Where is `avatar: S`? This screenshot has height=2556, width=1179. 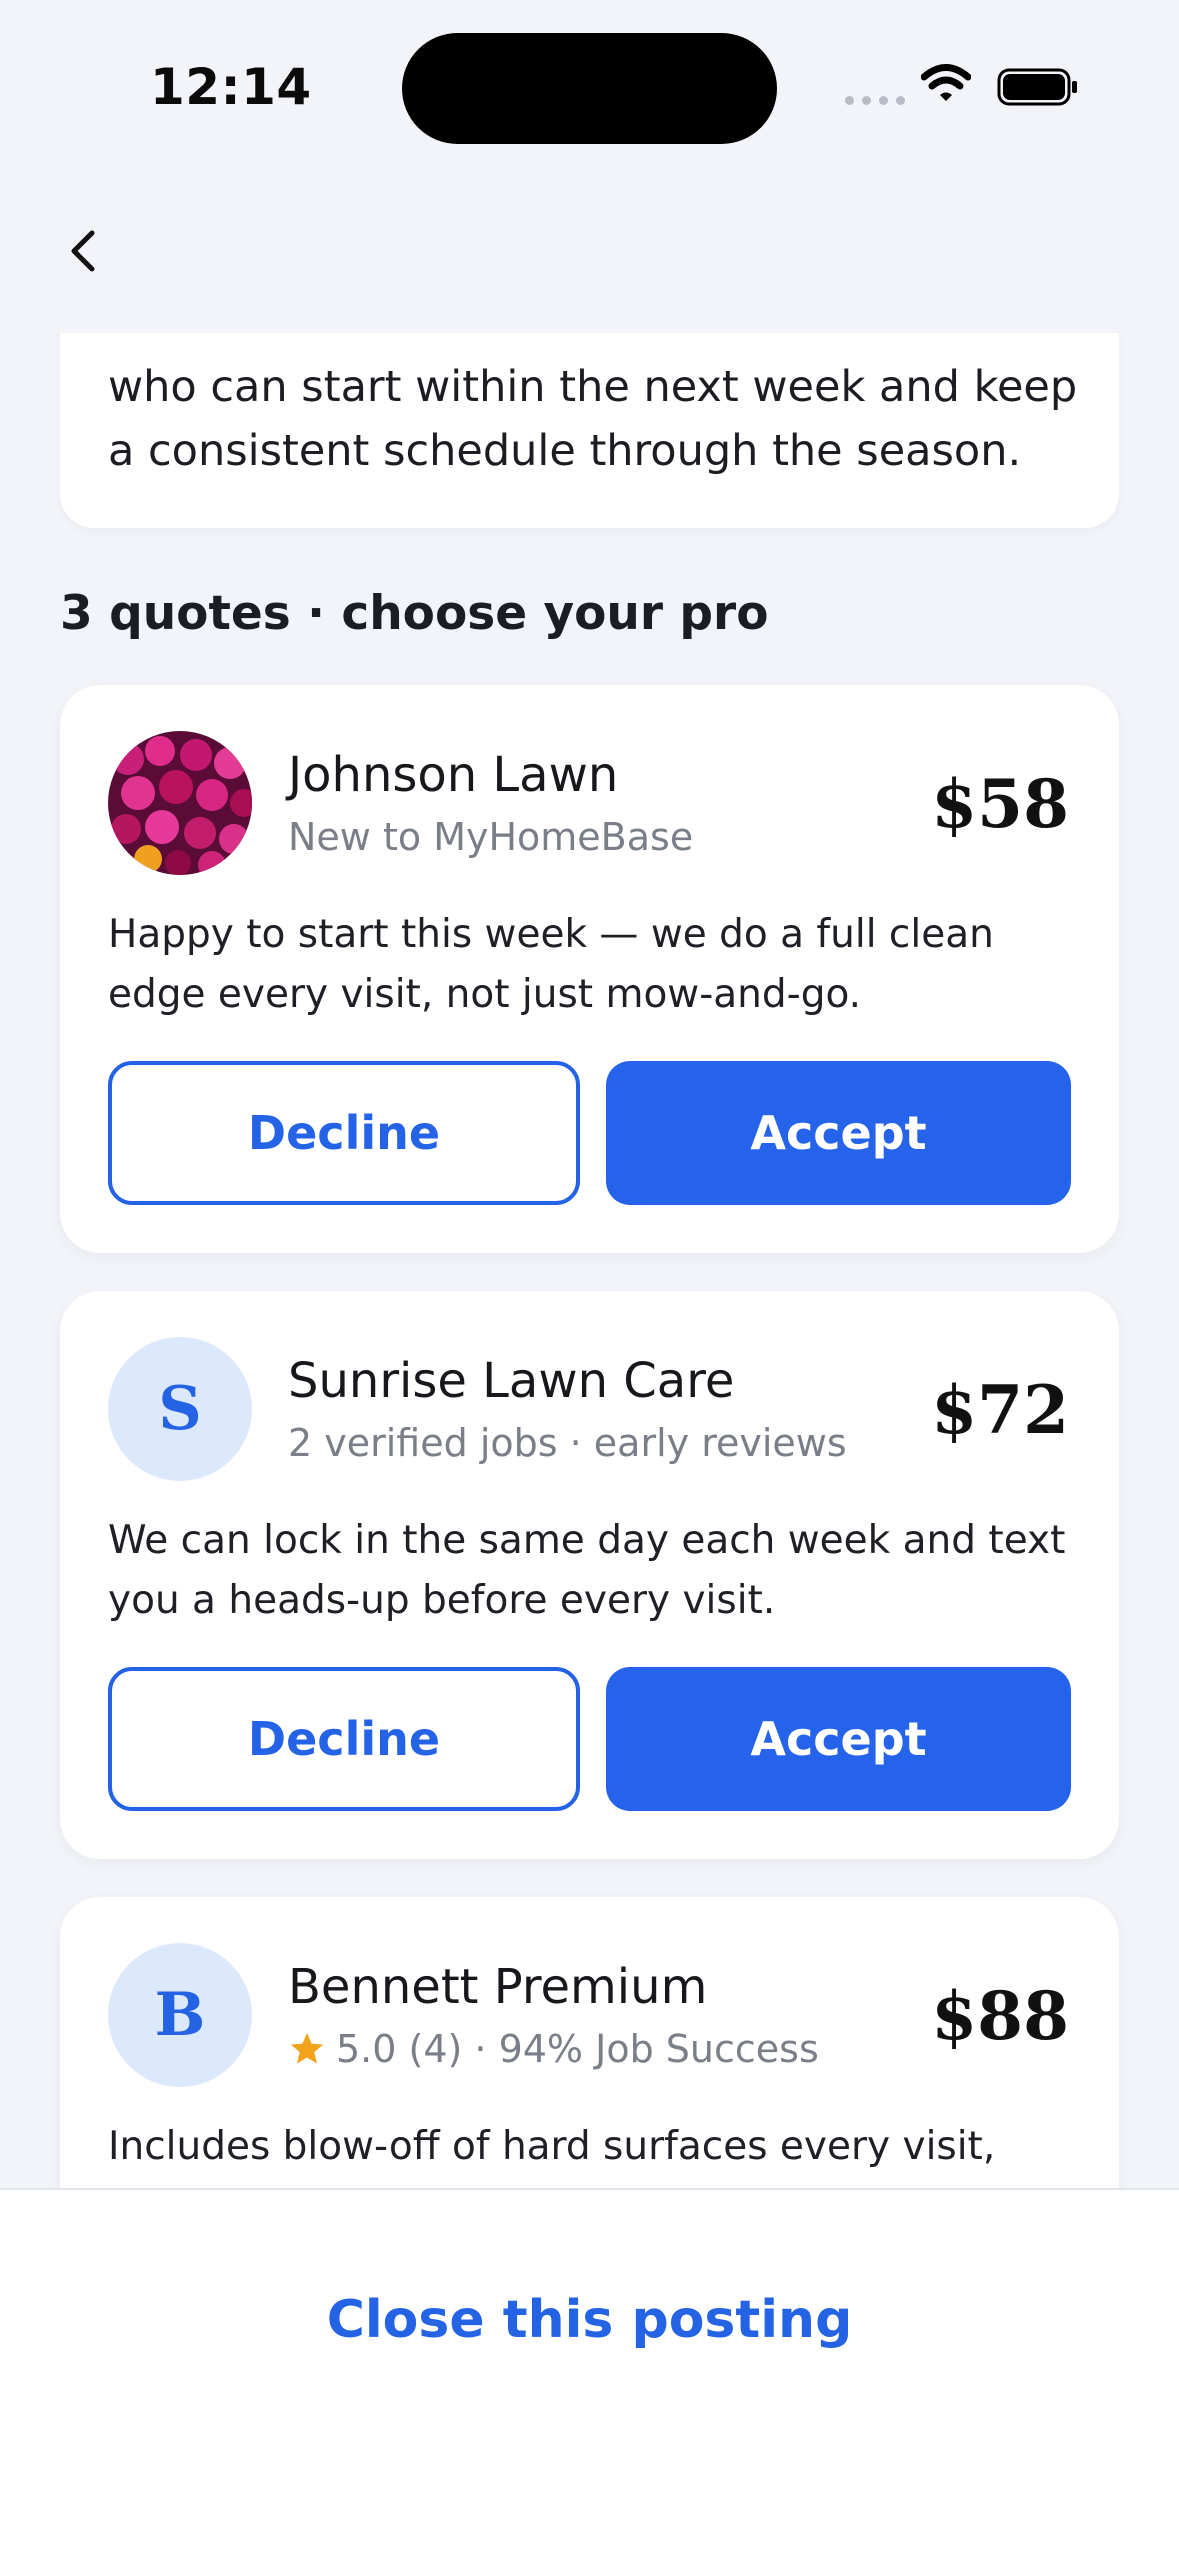
avatar: S is located at coordinates (180, 1409).